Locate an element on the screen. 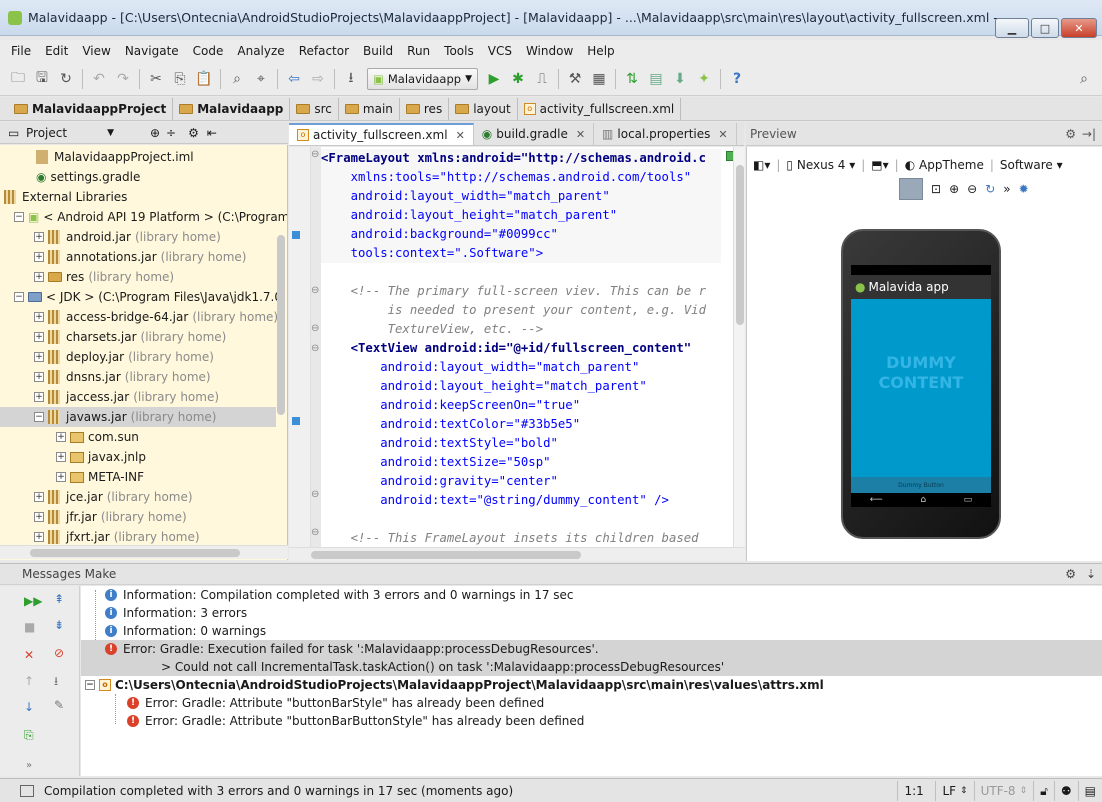 This screenshot has width=1102, height=802. tool-windows-icon is located at coordinates (27, 790).